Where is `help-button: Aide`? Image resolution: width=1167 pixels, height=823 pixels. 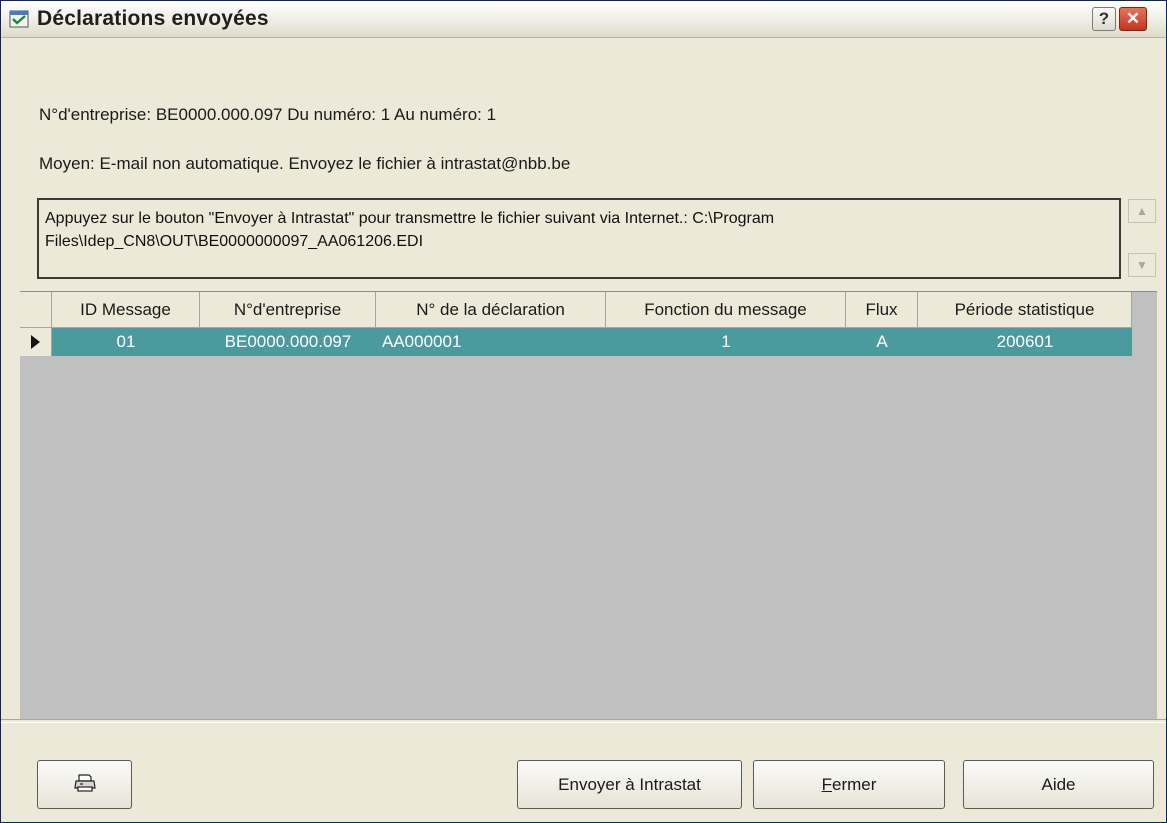 help-button: Aide is located at coordinates (1058, 784).